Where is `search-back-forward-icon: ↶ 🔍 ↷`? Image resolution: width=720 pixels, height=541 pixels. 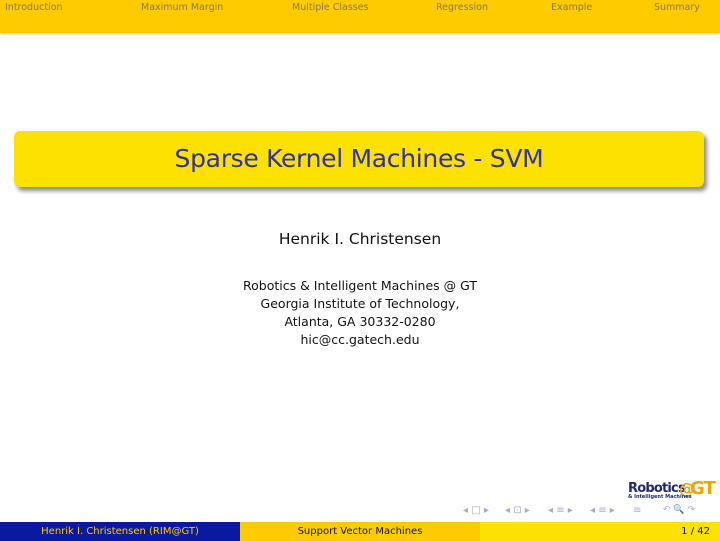
search-back-forward-icon: ↶ 🔍 ↷ is located at coordinates (679, 512).